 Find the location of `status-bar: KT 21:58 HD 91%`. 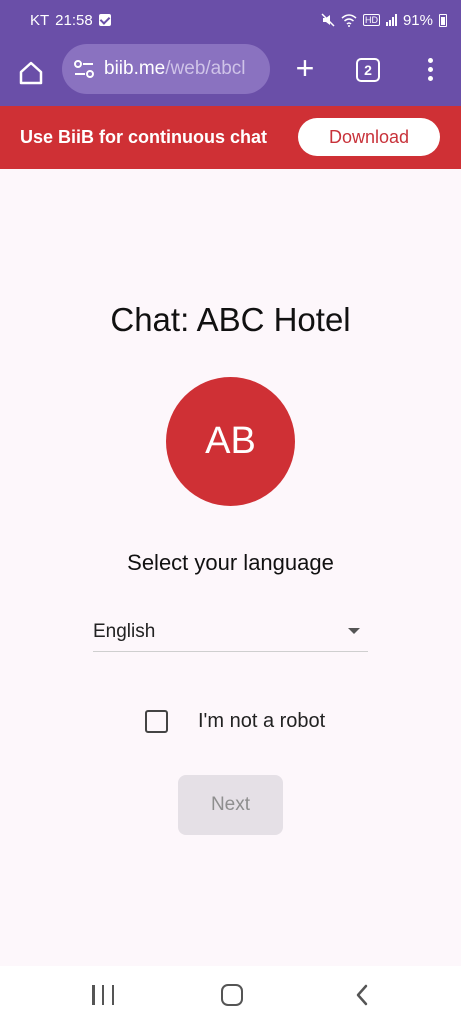

status-bar: KT 21:58 HD 91% is located at coordinates (230, 20).